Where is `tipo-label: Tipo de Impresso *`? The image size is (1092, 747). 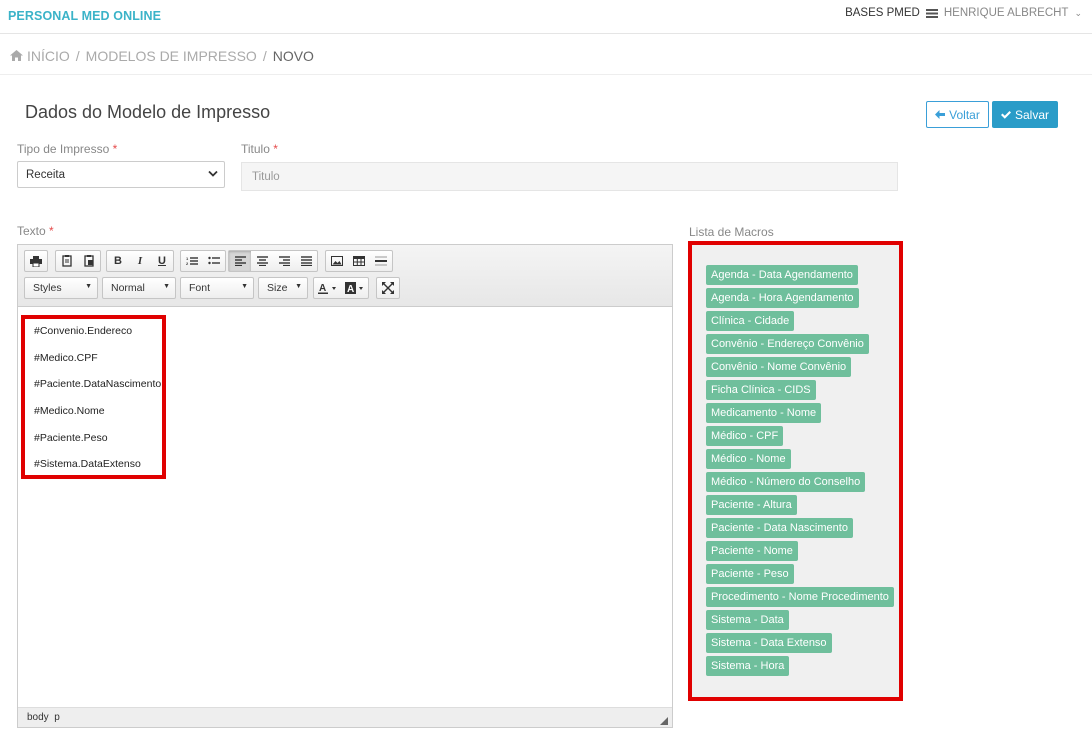 tipo-label: Tipo de Impresso * is located at coordinates (67, 149).